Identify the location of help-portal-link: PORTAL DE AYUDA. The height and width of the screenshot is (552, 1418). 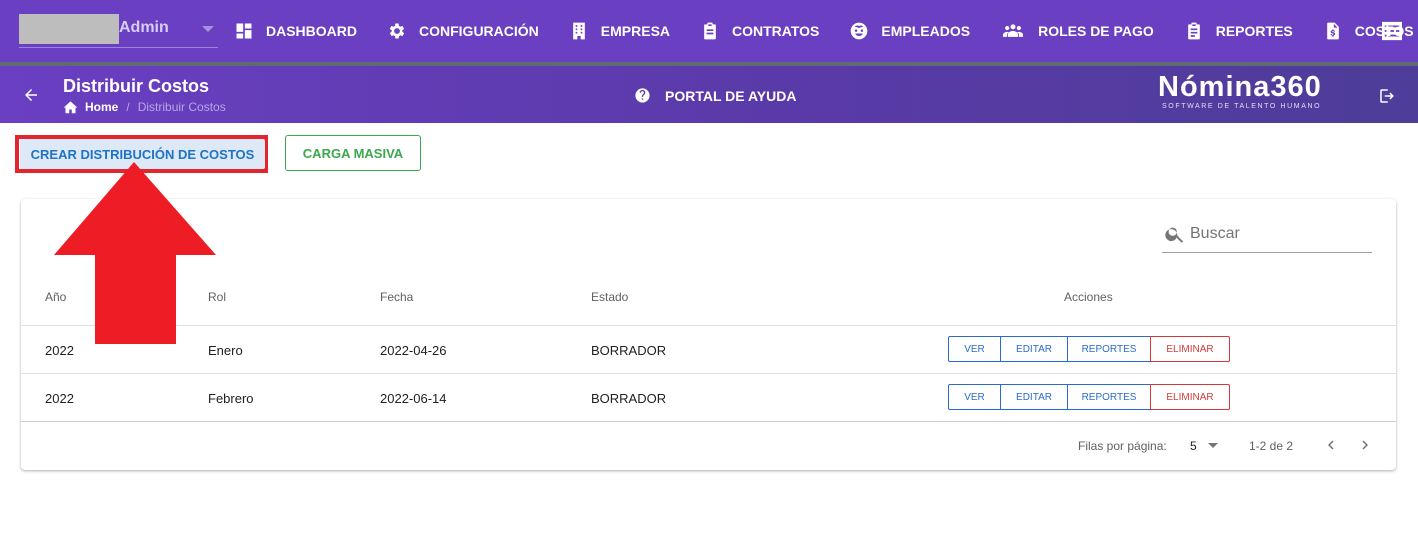
(715, 95).